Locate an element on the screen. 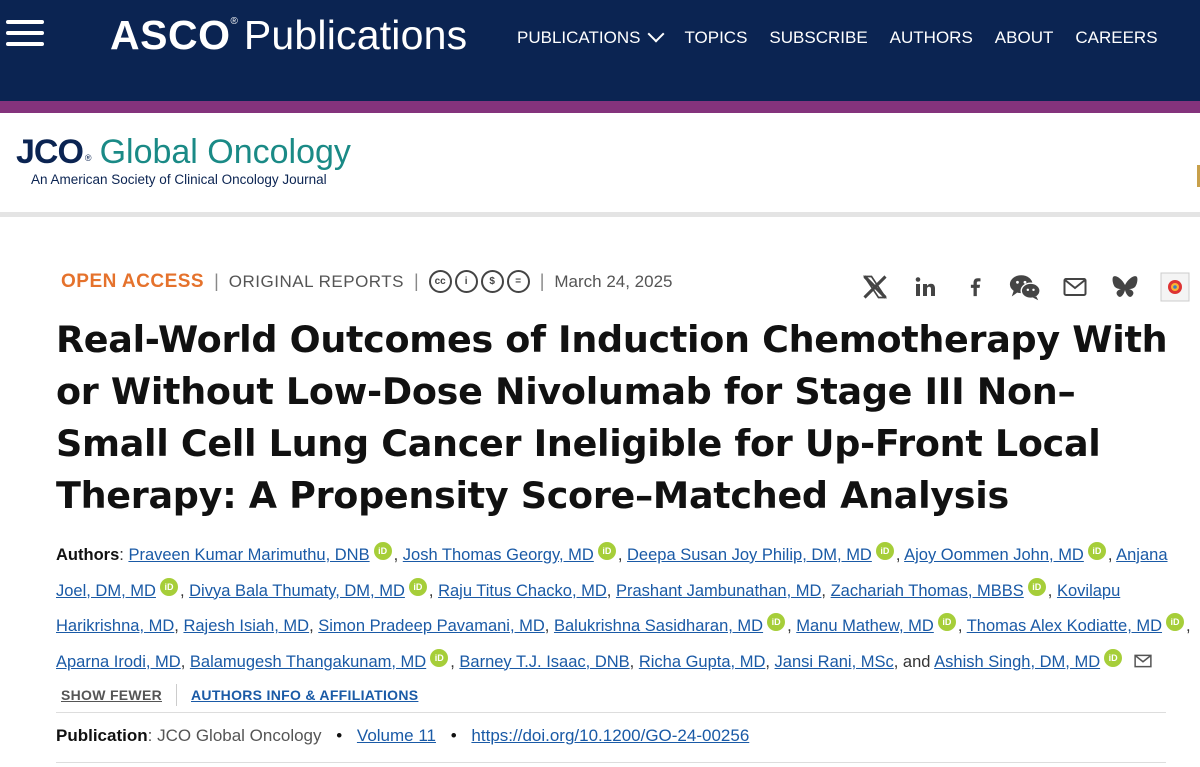  nav-publications: PUBLICATIONS is located at coordinates (591, 36).